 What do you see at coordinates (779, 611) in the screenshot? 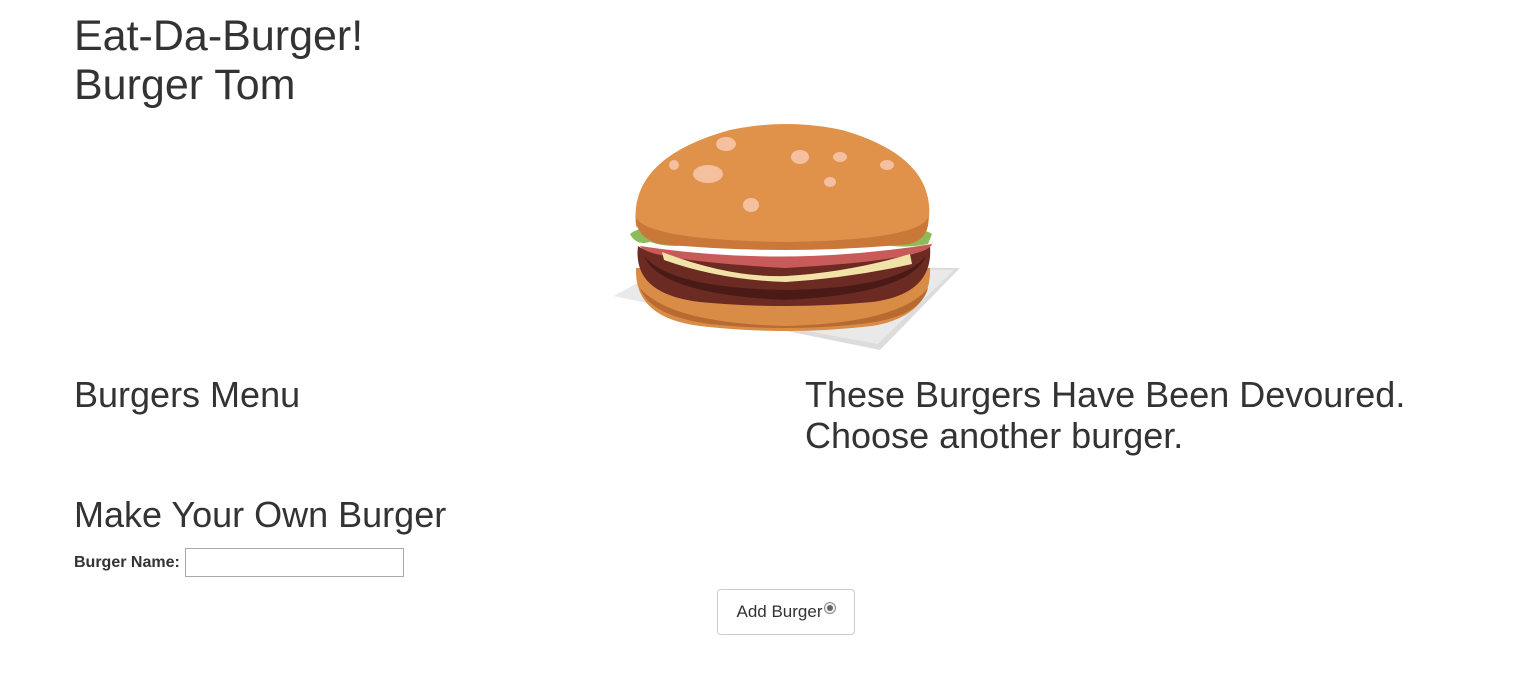
I see `add-burger-button-label: Add Burger` at bounding box center [779, 611].